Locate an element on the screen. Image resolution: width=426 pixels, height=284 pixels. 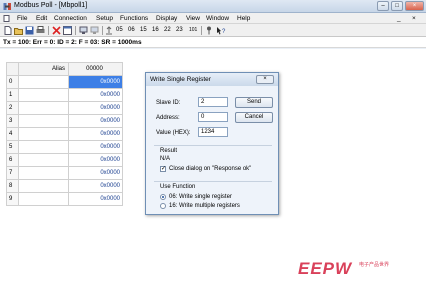
fn16-radio is located at coordinates (163, 206).